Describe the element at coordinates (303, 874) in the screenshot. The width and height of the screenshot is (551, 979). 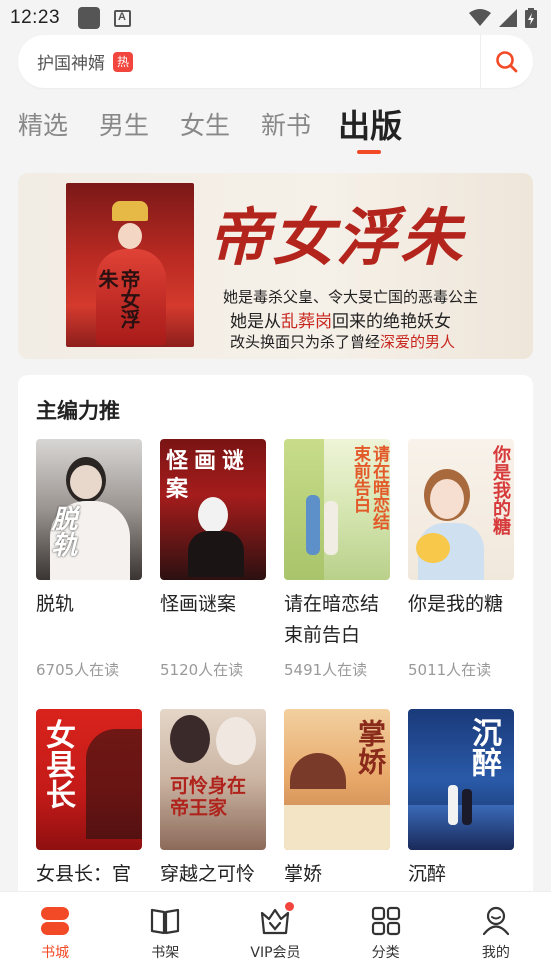
I see `book-title: 掌娇` at that location.